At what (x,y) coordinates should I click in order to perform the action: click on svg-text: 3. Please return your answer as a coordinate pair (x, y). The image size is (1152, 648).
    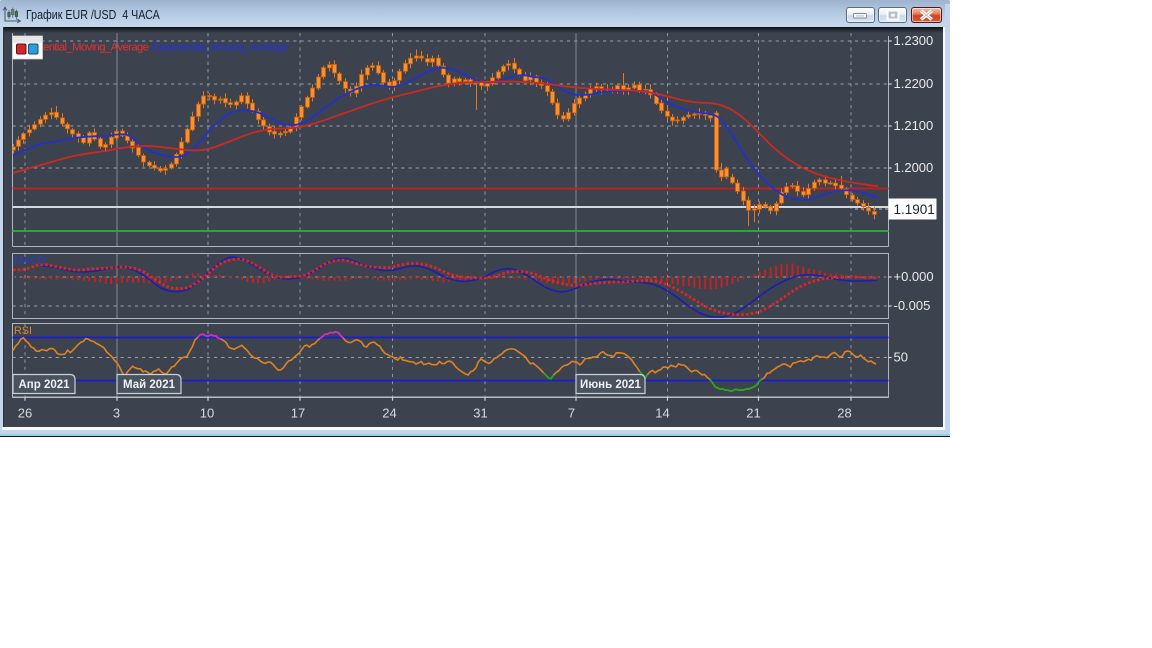
    Looking at the image, I should click on (116, 413).